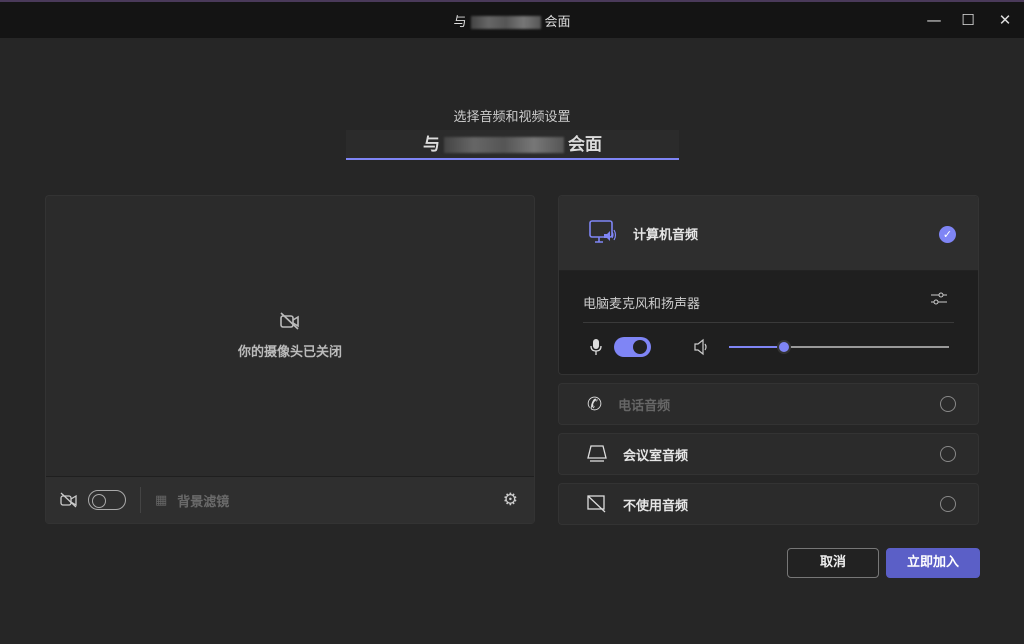 This screenshot has width=1024, height=644. What do you see at coordinates (968, 20) in the screenshot?
I see `maximize-button: ☐` at bounding box center [968, 20].